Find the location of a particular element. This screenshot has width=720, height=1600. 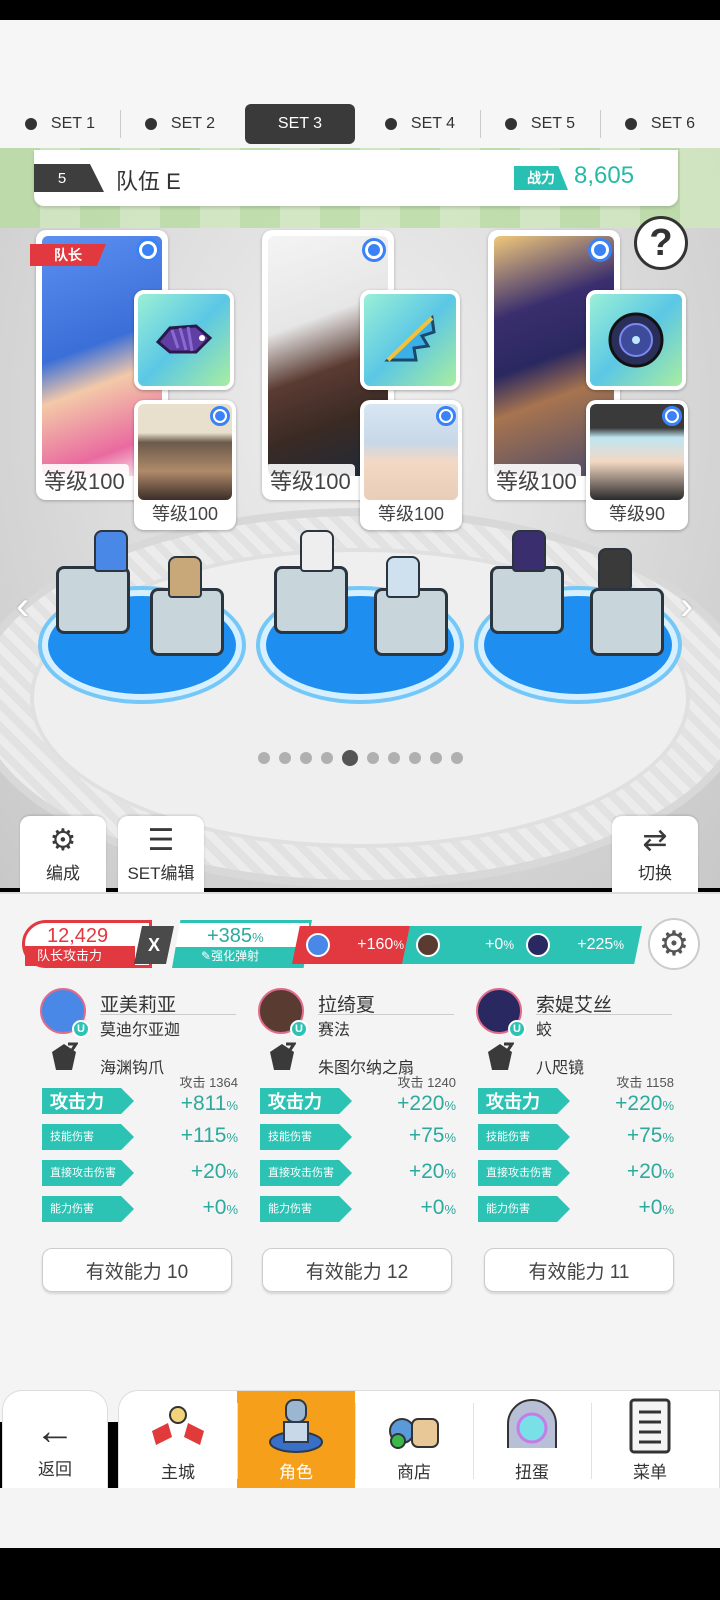

character-name: 拉绮夏 is located at coordinates (347, 1005).